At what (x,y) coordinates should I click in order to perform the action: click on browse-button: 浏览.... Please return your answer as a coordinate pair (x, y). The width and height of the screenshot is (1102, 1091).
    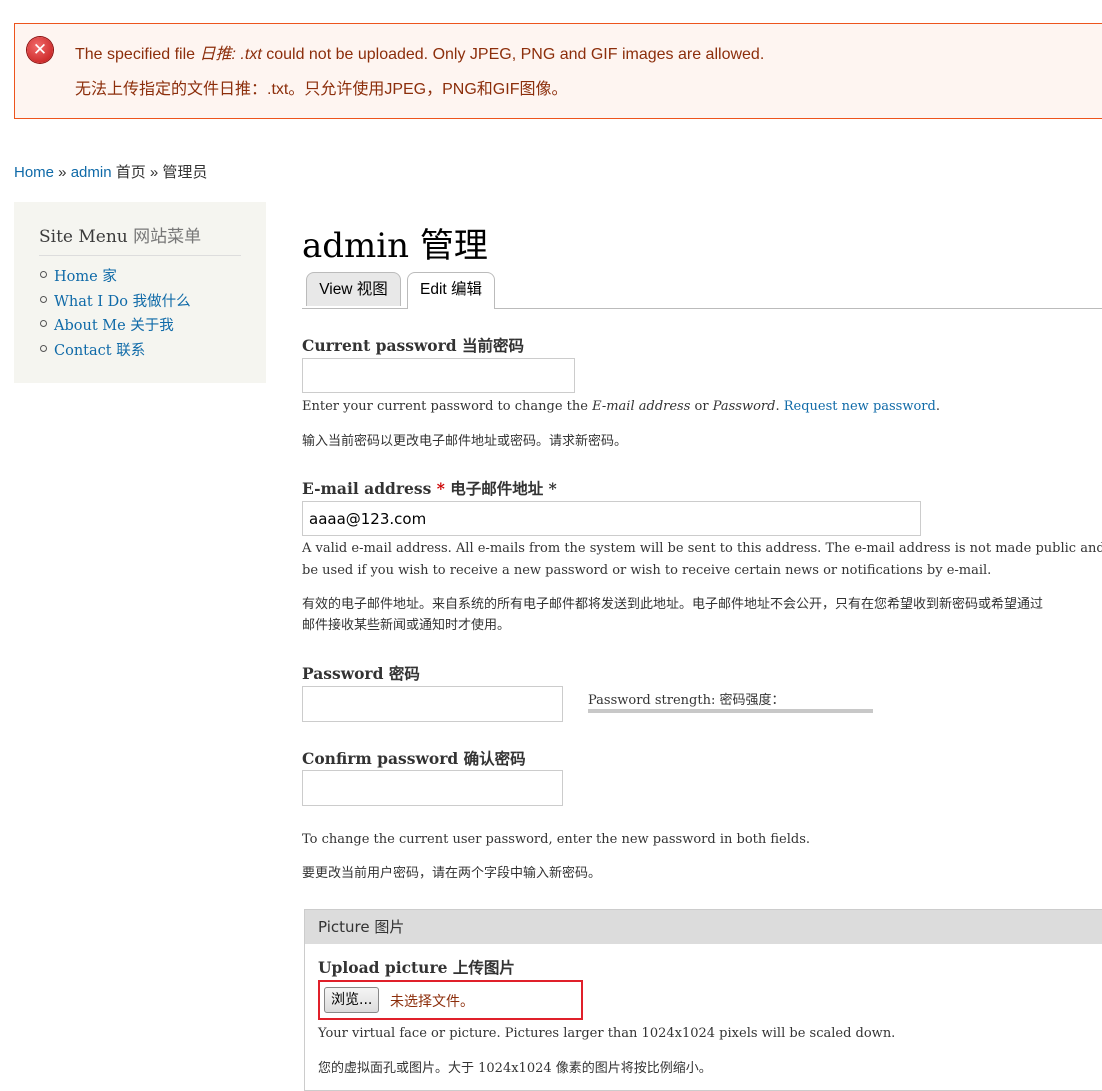
    Looking at the image, I should click on (352, 1000).